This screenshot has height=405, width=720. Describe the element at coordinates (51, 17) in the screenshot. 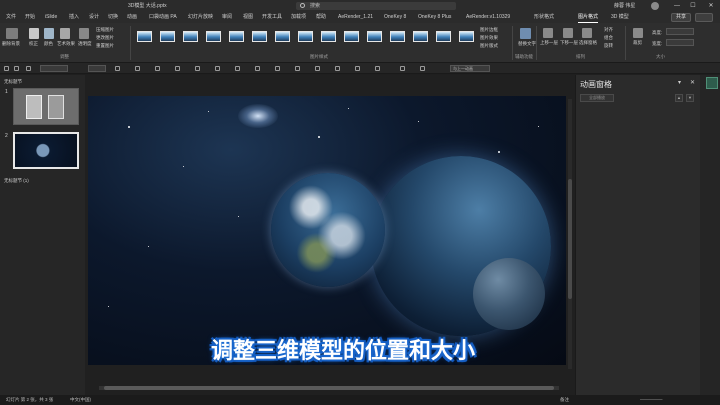

I see `tab-islide: iSlide` at that location.